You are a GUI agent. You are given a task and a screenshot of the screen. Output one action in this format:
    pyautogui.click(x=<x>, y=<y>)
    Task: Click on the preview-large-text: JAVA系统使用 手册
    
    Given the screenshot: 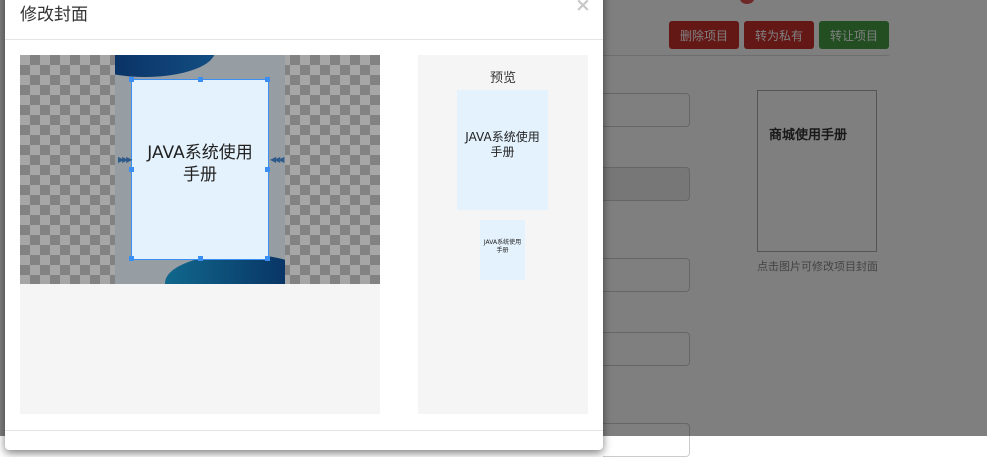 What is the action you would take?
    pyautogui.click(x=502, y=145)
    